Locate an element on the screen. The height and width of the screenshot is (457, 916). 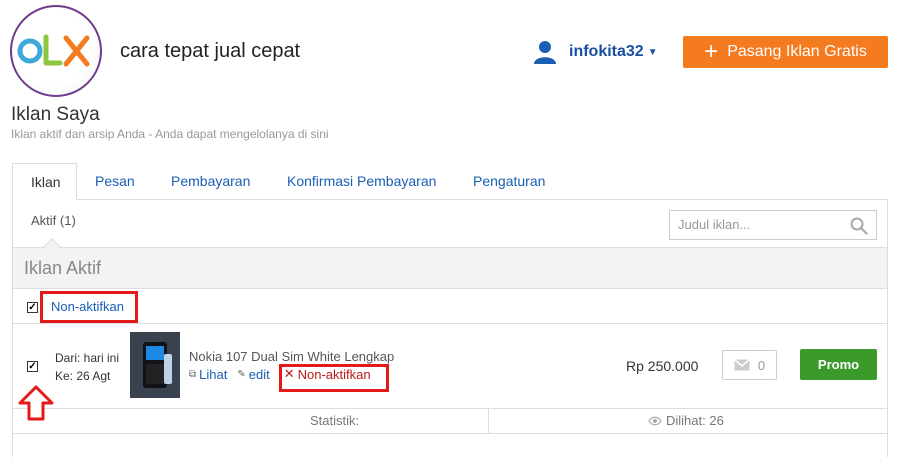
ad-dates: Dari: hari ini Ke: 26 Agt is located at coordinates (87, 367).